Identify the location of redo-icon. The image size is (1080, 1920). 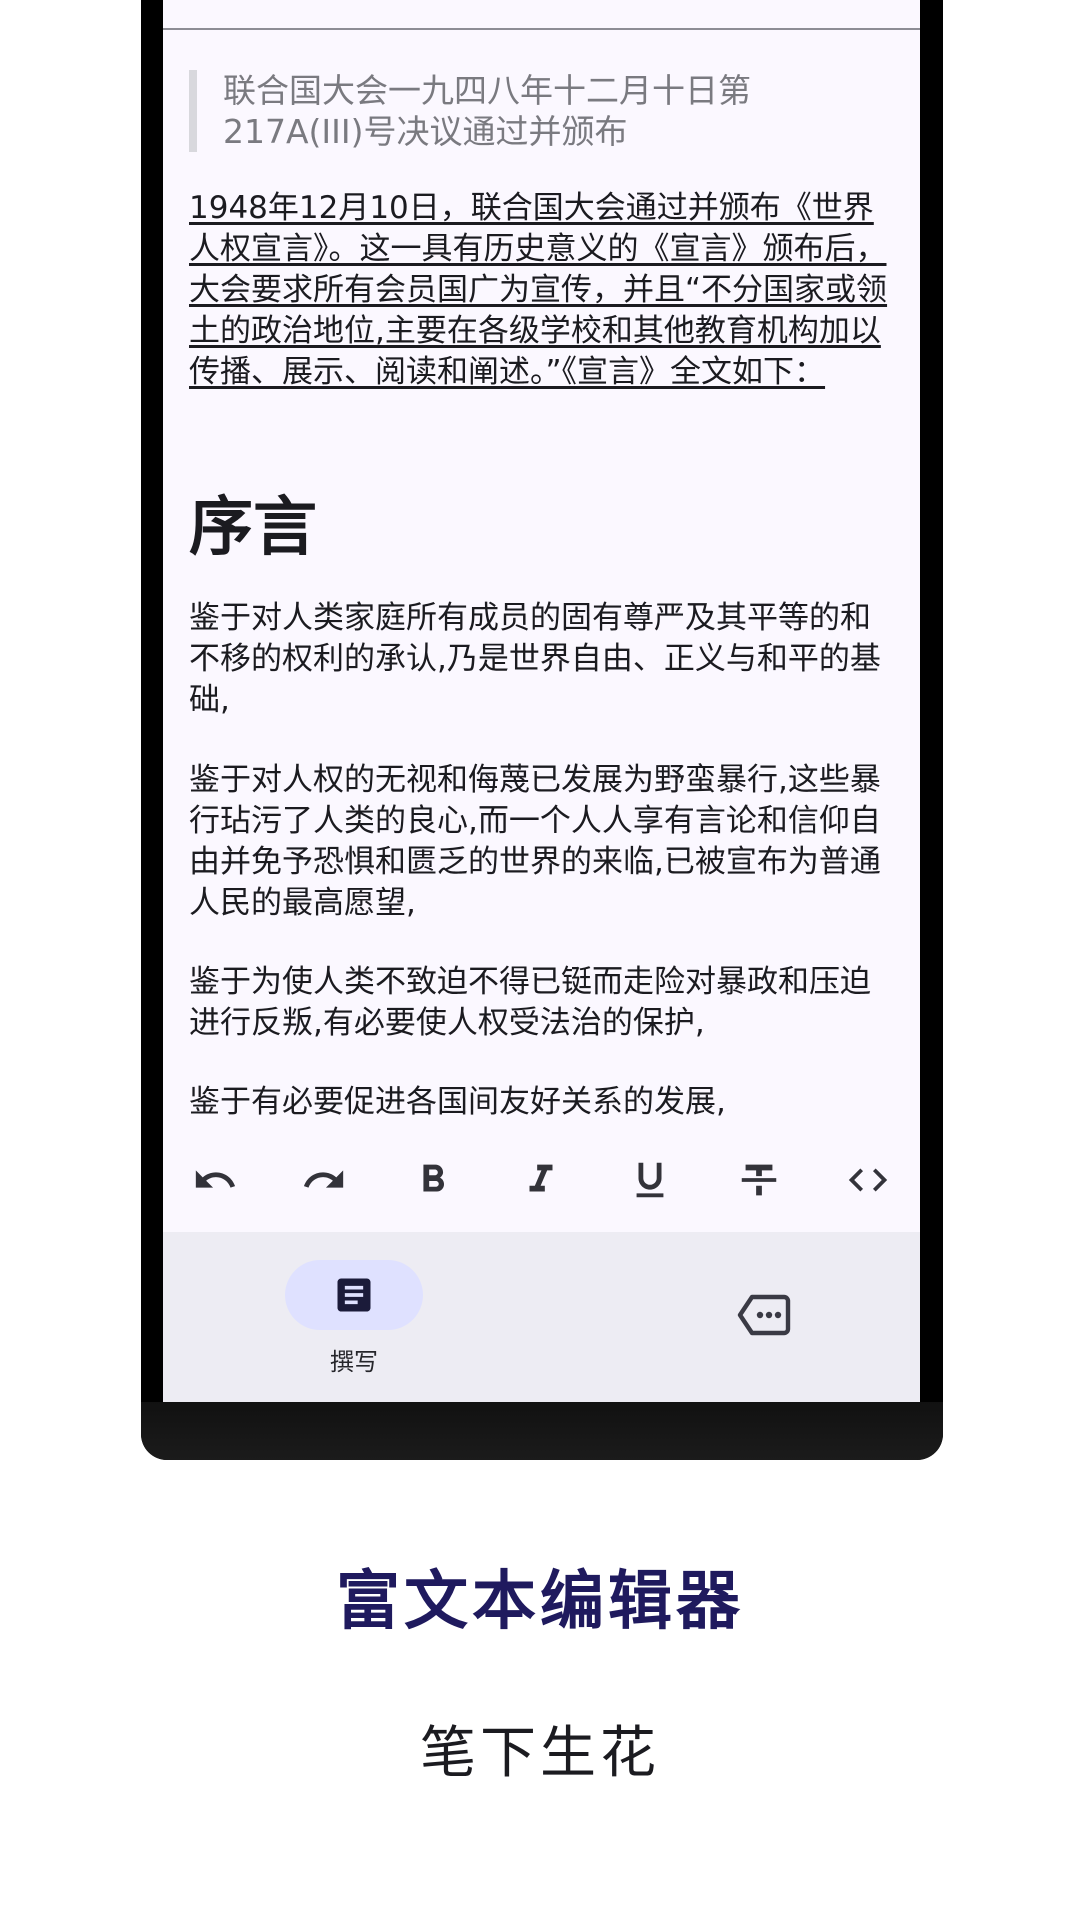
(323, 1179).